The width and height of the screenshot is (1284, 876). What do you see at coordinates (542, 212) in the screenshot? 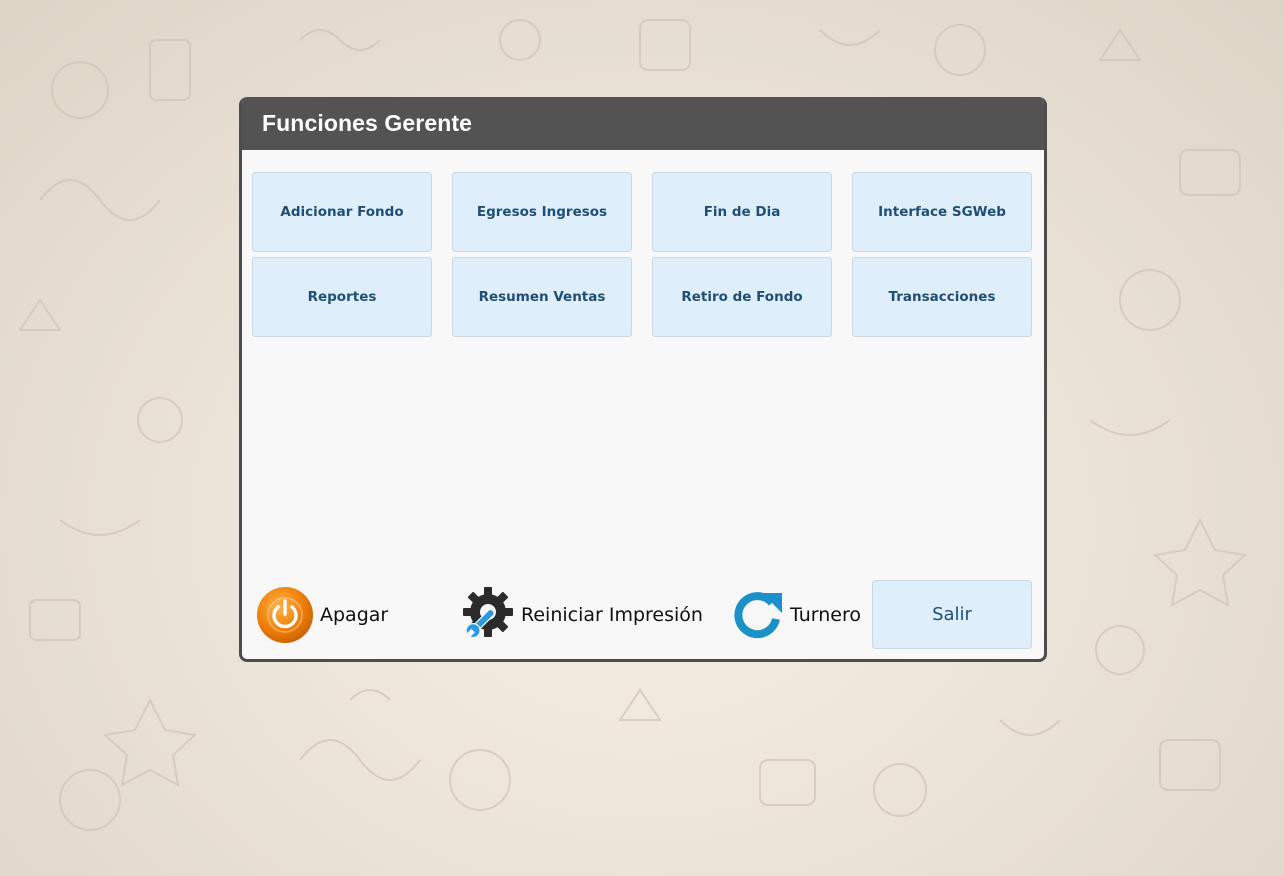
I see `egresos-ingresos-button: Egresos Ingresos` at bounding box center [542, 212].